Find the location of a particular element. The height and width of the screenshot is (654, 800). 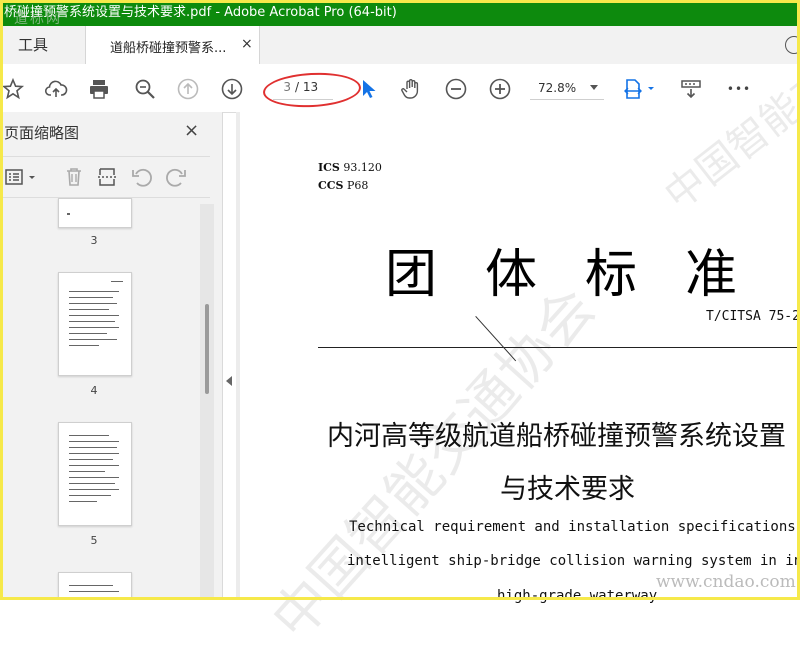

ccs-code: CCS P68 is located at coordinates (343, 185).